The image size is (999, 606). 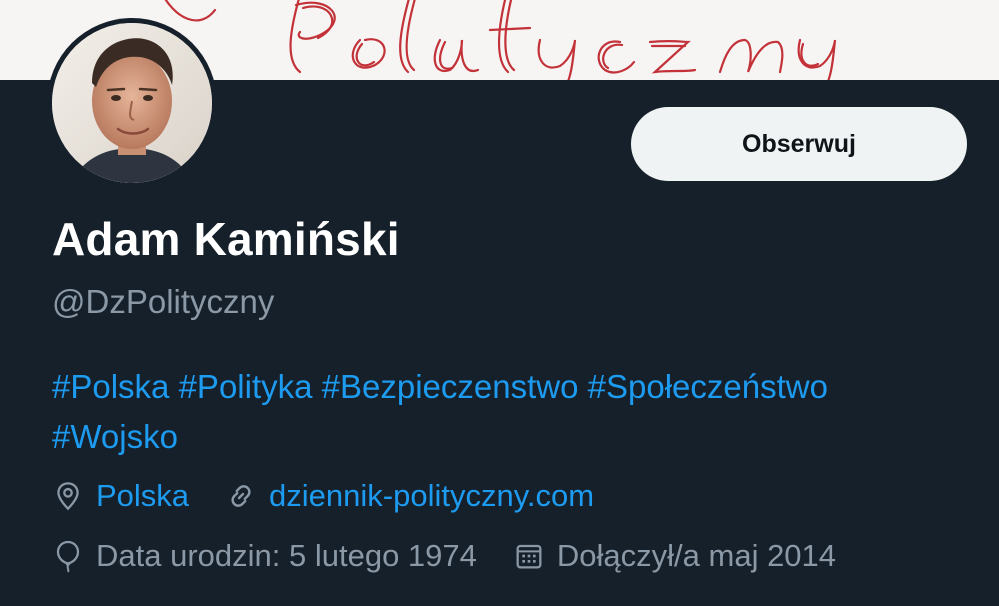 I want to click on calendar-icon, so click(x=529, y=556).